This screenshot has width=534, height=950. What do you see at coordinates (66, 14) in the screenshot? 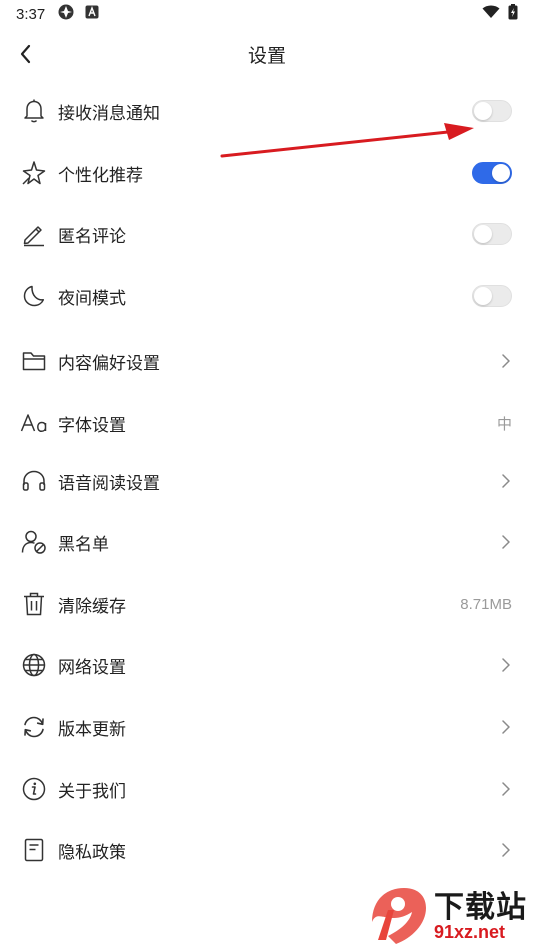
I see `app-notification-icon` at bounding box center [66, 14].